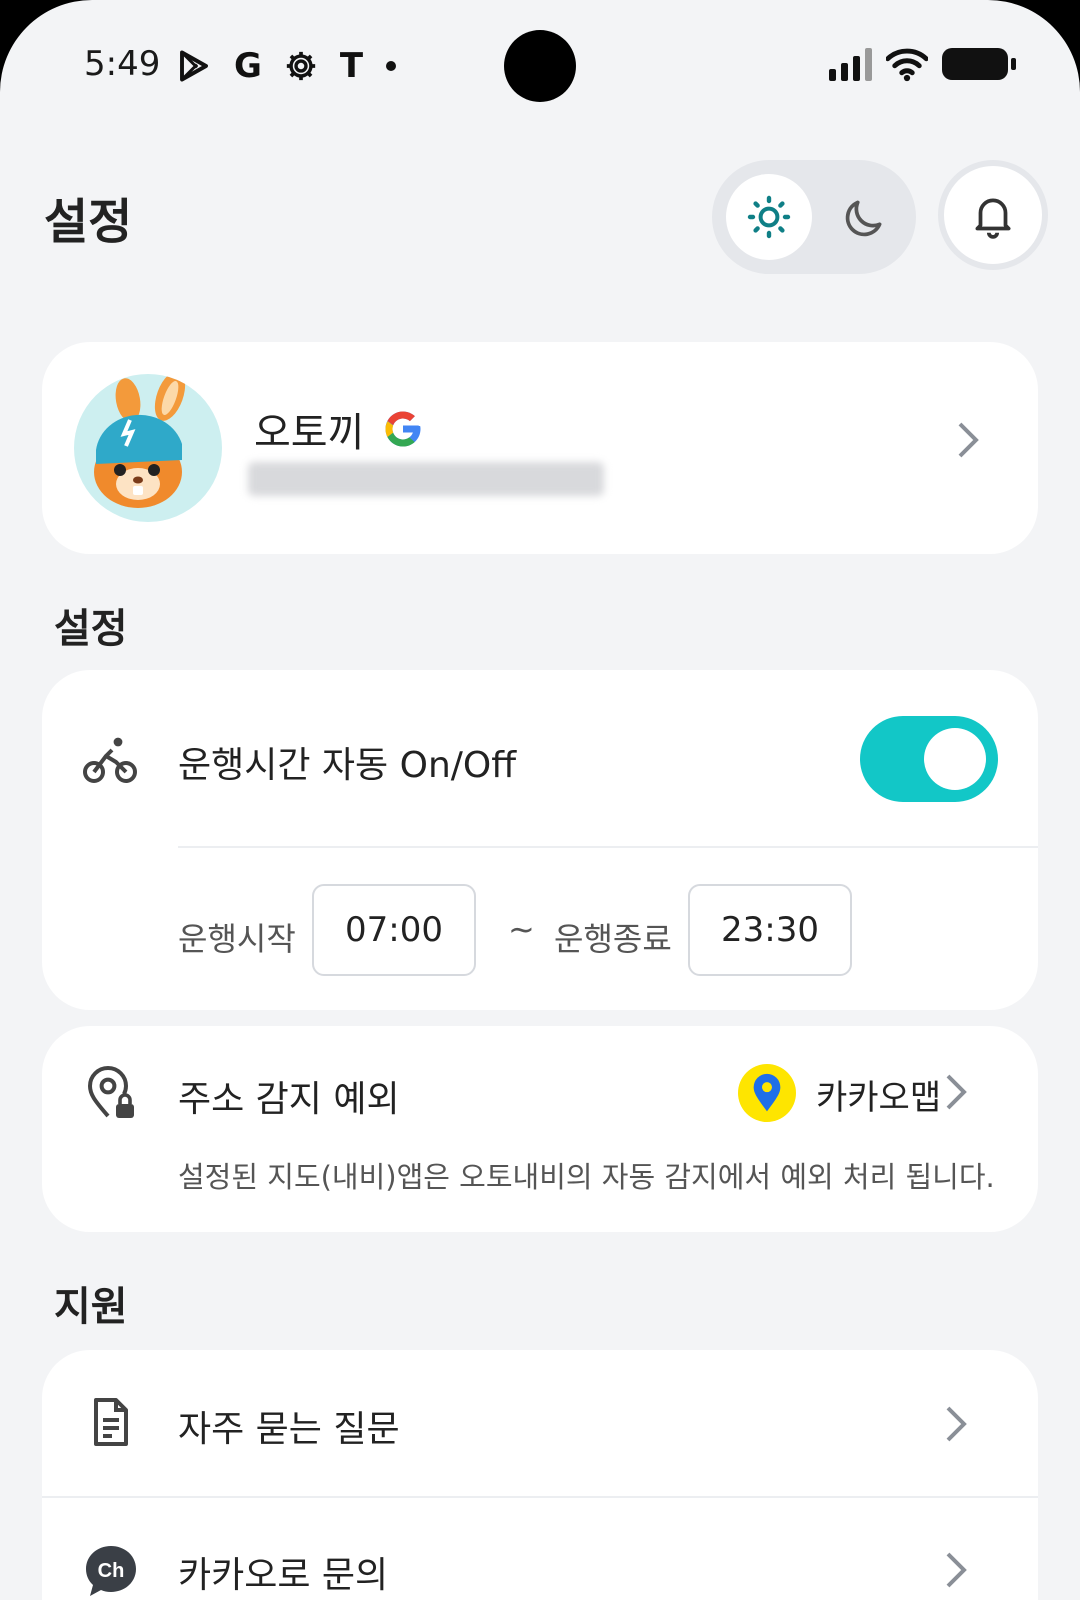  I want to click on bell-icon, so click(993, 218).